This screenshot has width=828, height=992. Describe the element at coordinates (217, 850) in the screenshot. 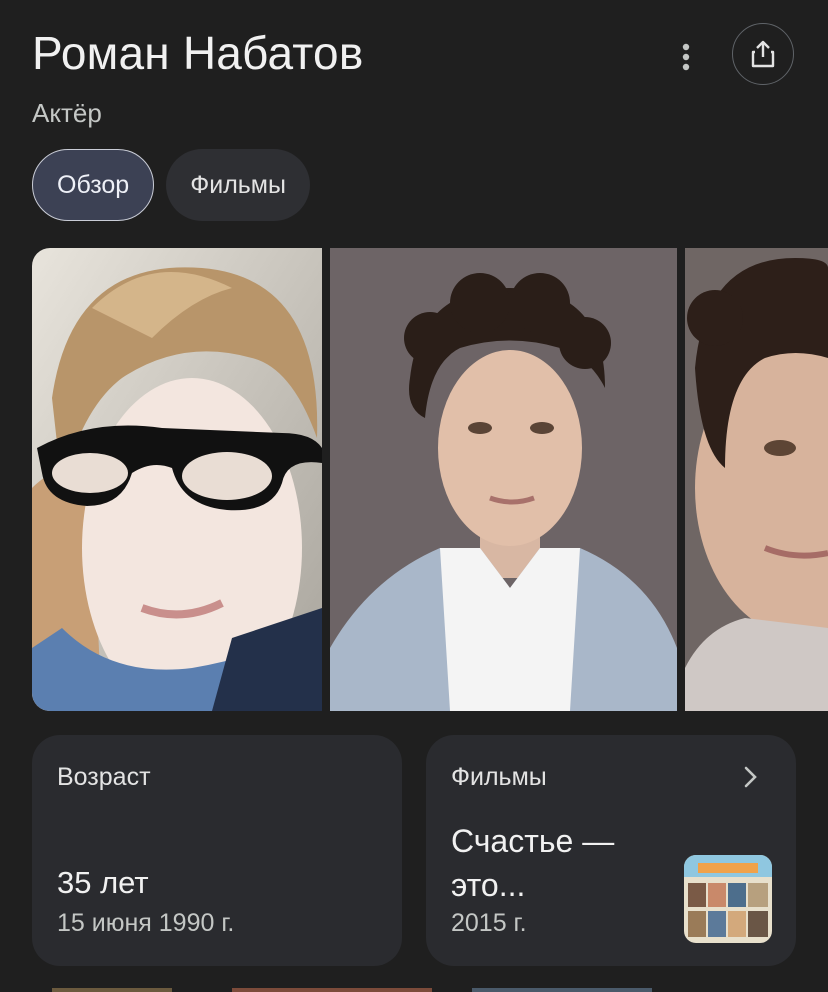

I see `age-card: Возраст 35 лет 15 июня 1990 г.` at that location.